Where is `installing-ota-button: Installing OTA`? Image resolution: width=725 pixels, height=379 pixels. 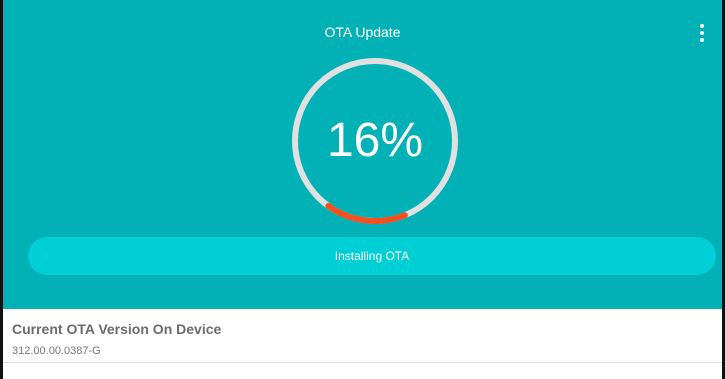
installing-ota-button: Installing OTA is located at coordinates (372, 256).